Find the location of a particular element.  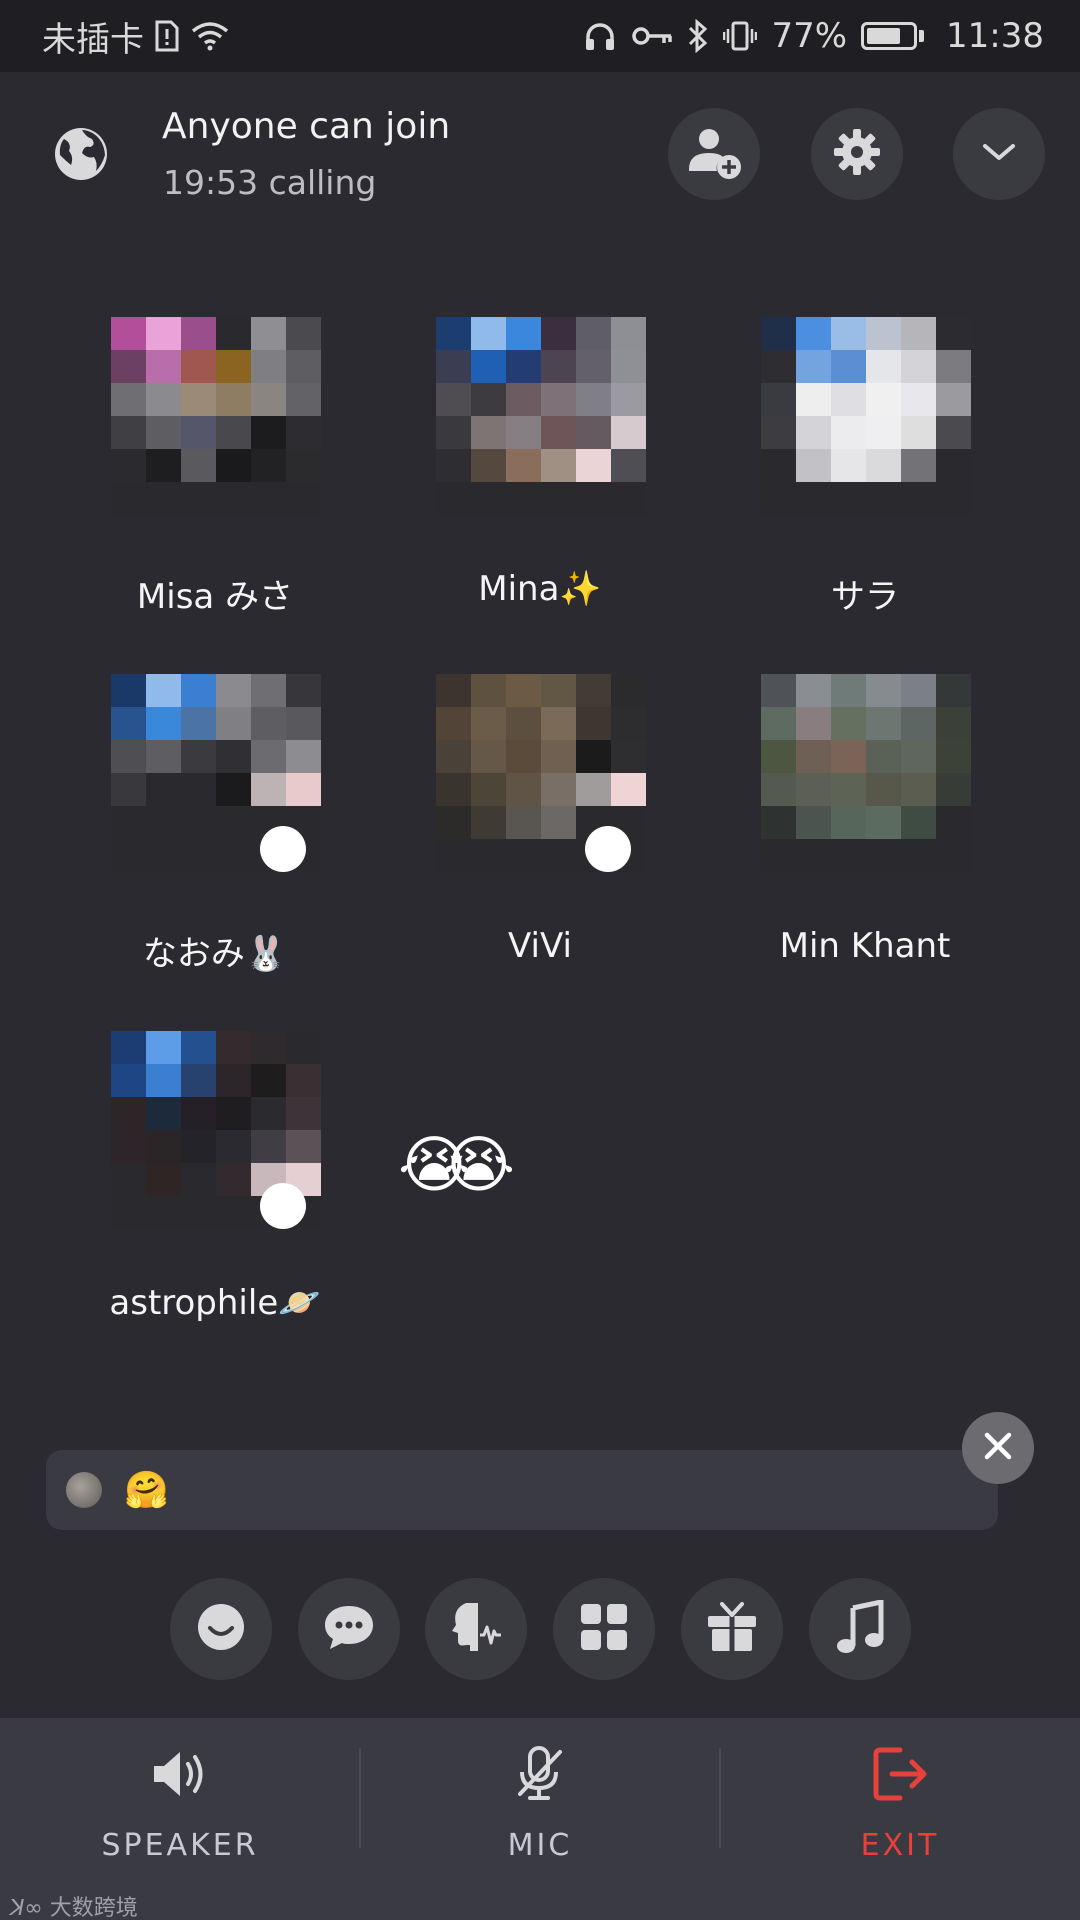

exit-button: EXIT is located at coordinates (900, 1803).